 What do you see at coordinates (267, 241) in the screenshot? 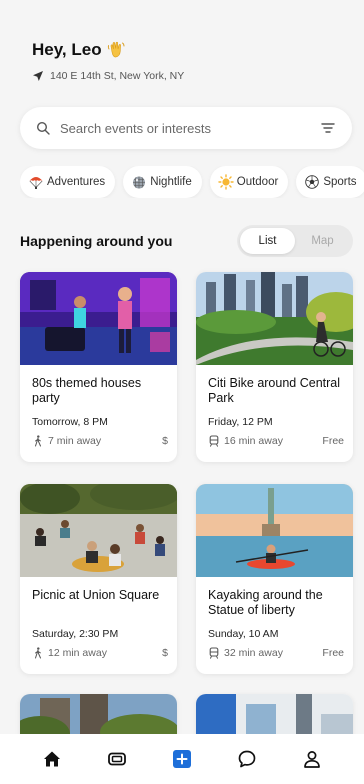
I see `tab-list: List` at bounding box center [267, 241].